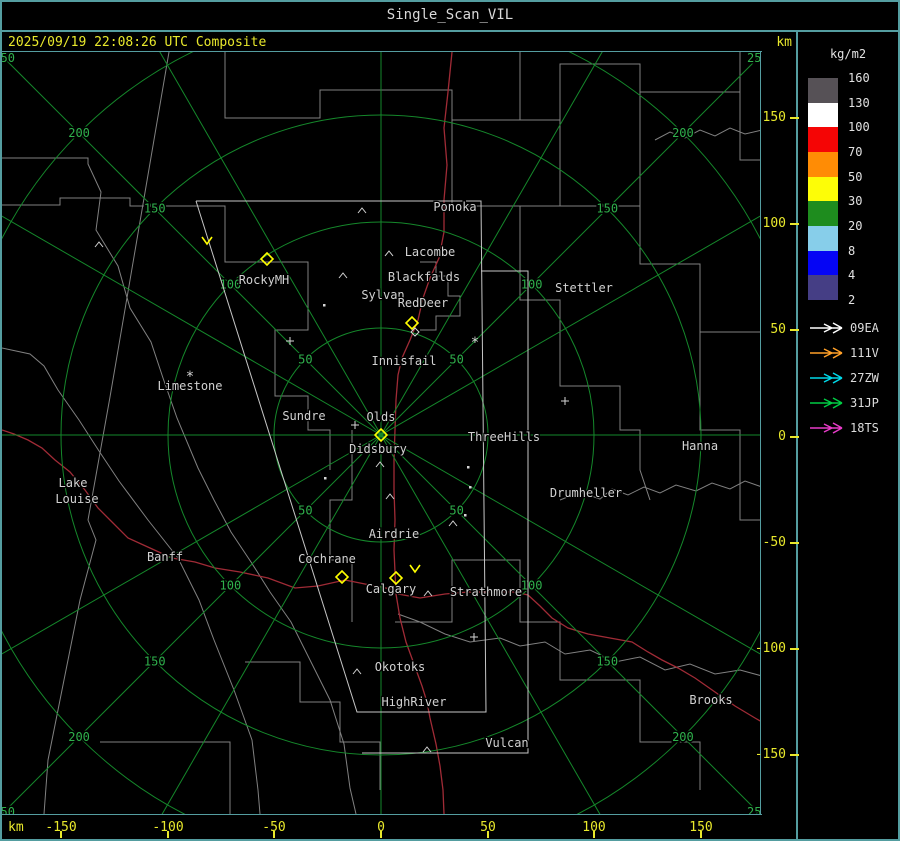  I want to click on station-legend-row: 09EA, so click(845, 328).